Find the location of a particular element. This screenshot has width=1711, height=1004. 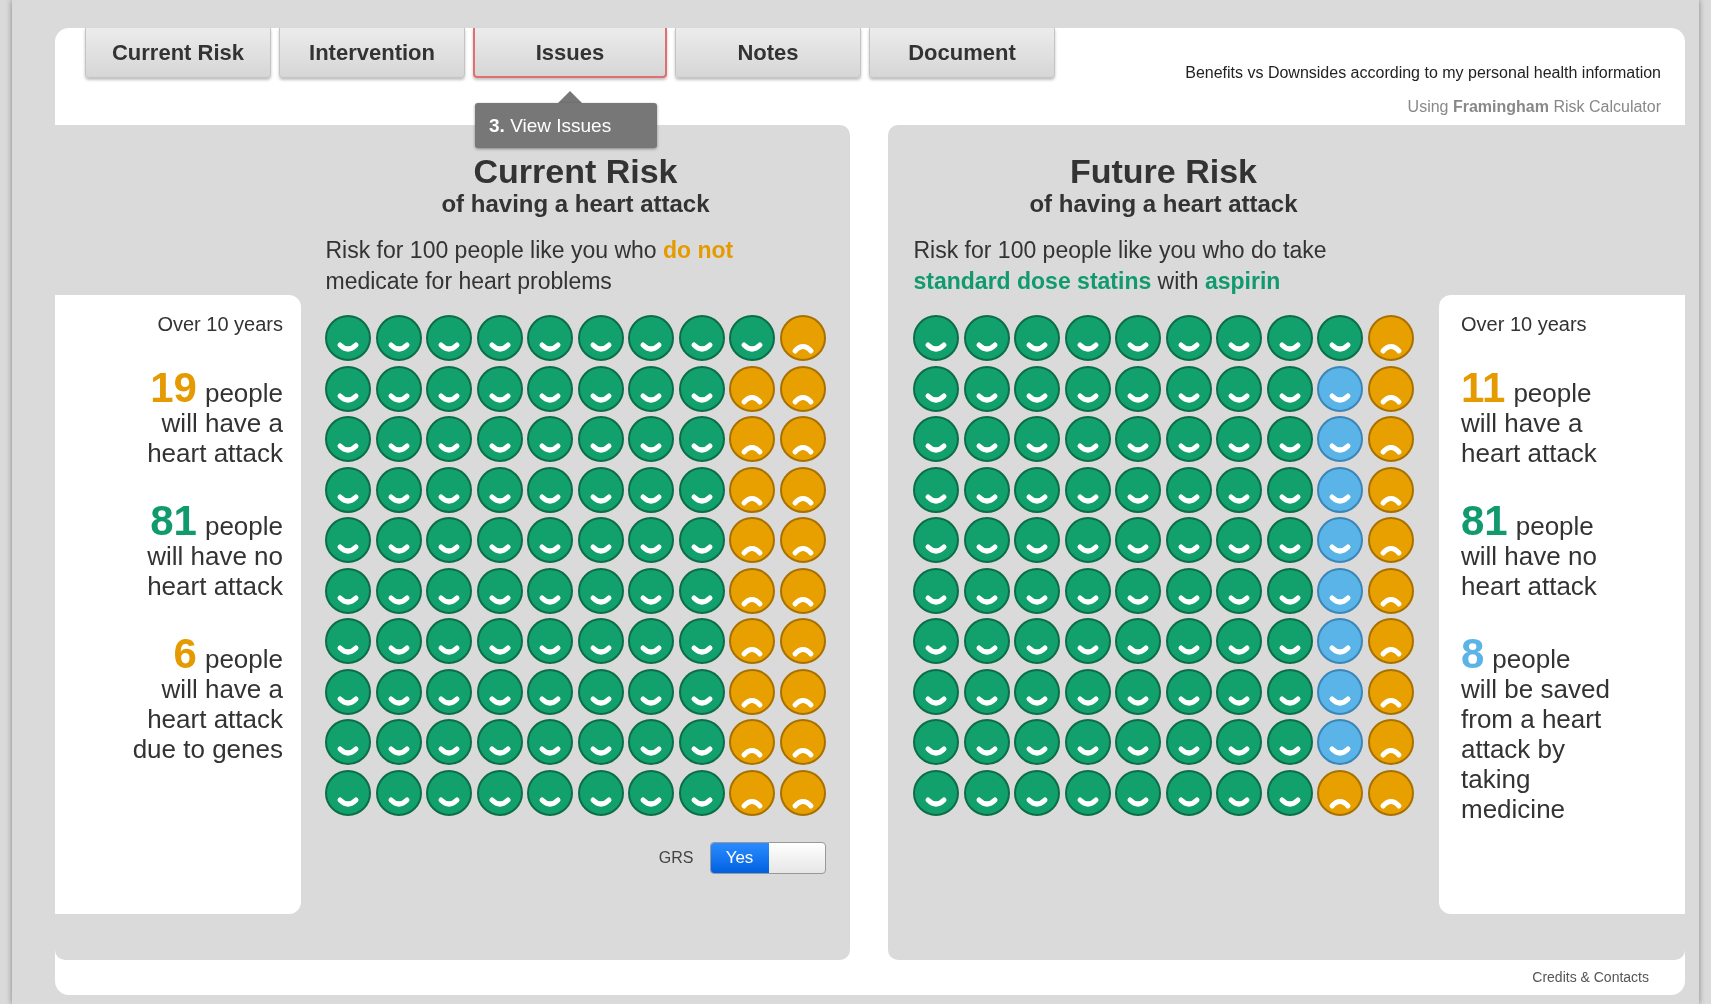

panel-title: Current Risk is located at coordinates (575, 171).